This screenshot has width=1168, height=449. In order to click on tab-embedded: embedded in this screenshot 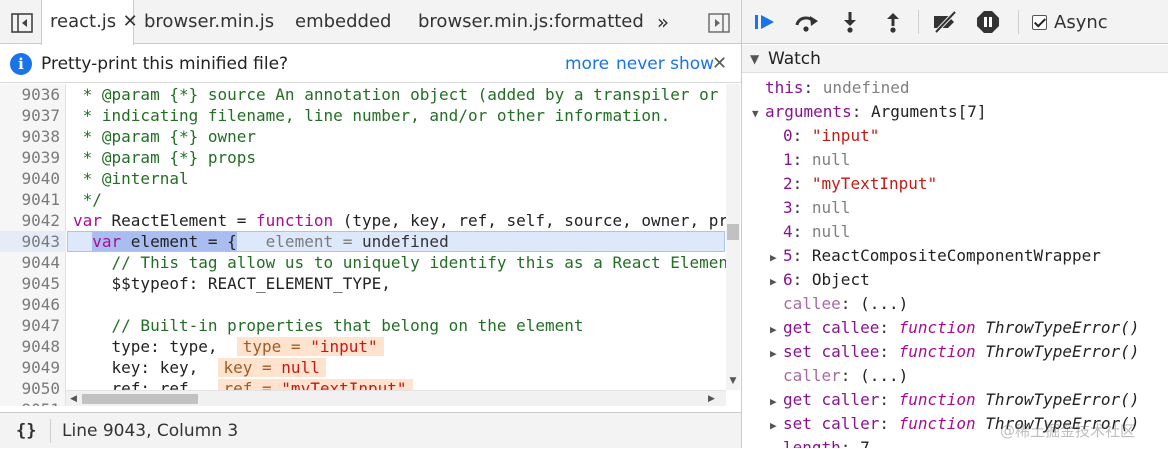, I will do `click(343, 22)`.